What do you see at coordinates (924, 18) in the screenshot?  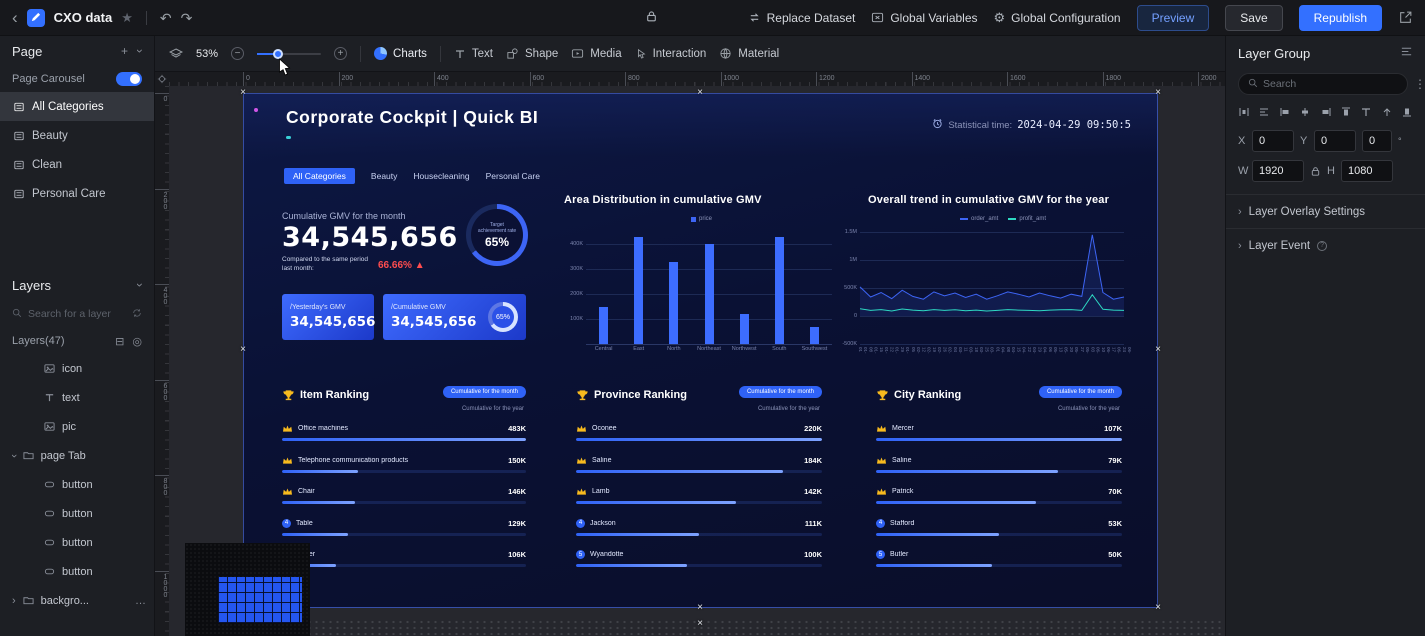 I see `global-variables-button: Global Variables` at bounding box center [924, 18].